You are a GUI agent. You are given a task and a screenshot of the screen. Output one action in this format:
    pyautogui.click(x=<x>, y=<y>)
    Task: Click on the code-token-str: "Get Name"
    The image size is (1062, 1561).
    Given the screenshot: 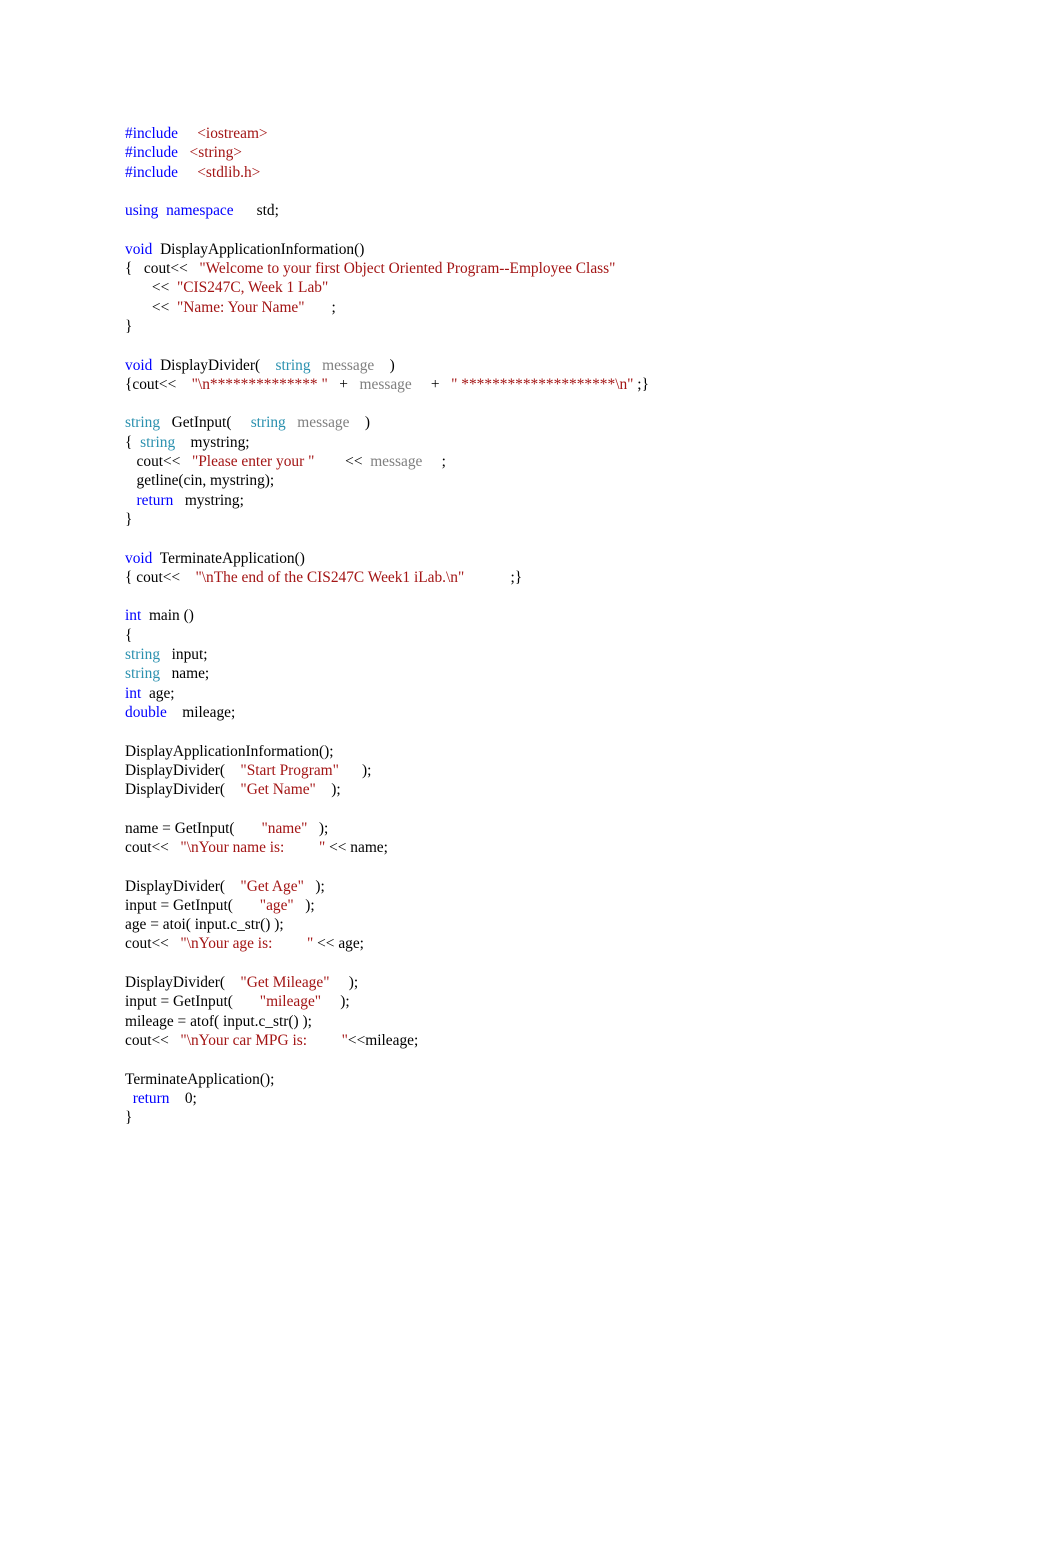 What is the action you would take?
    pyautogui.click(x=278, y=790)
    